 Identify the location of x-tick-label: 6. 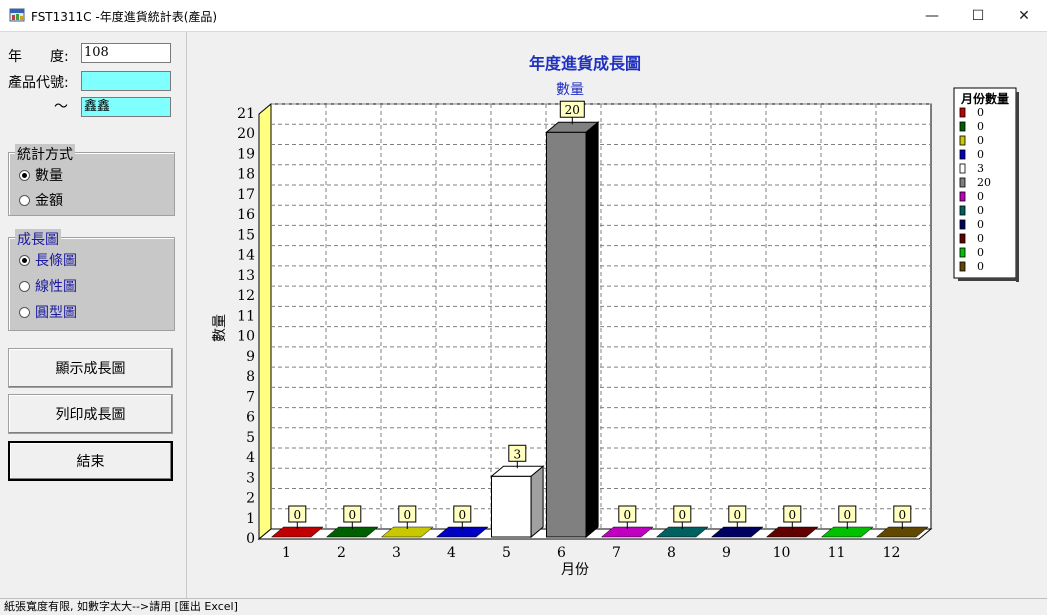
(561, 553).